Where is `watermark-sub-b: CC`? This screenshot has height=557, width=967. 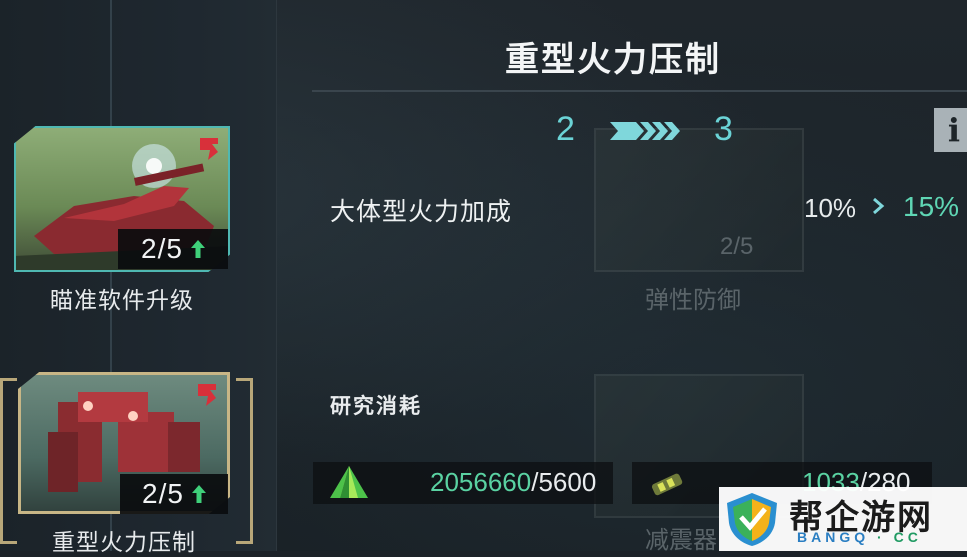
watermark-sub-b: CC is located at coordinates (907, 537).